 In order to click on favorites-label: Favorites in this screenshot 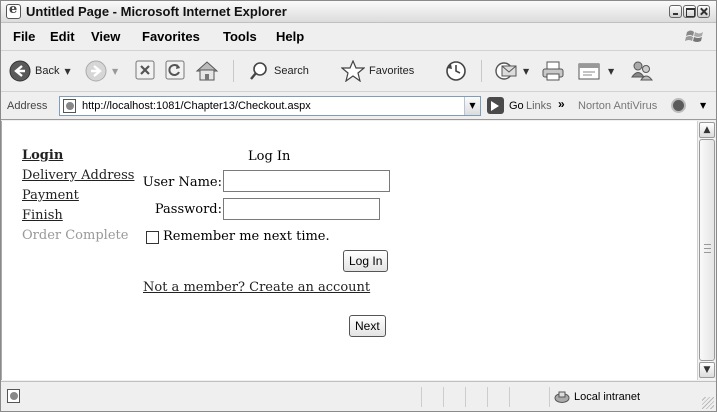, I will do `click(392, 71)`.